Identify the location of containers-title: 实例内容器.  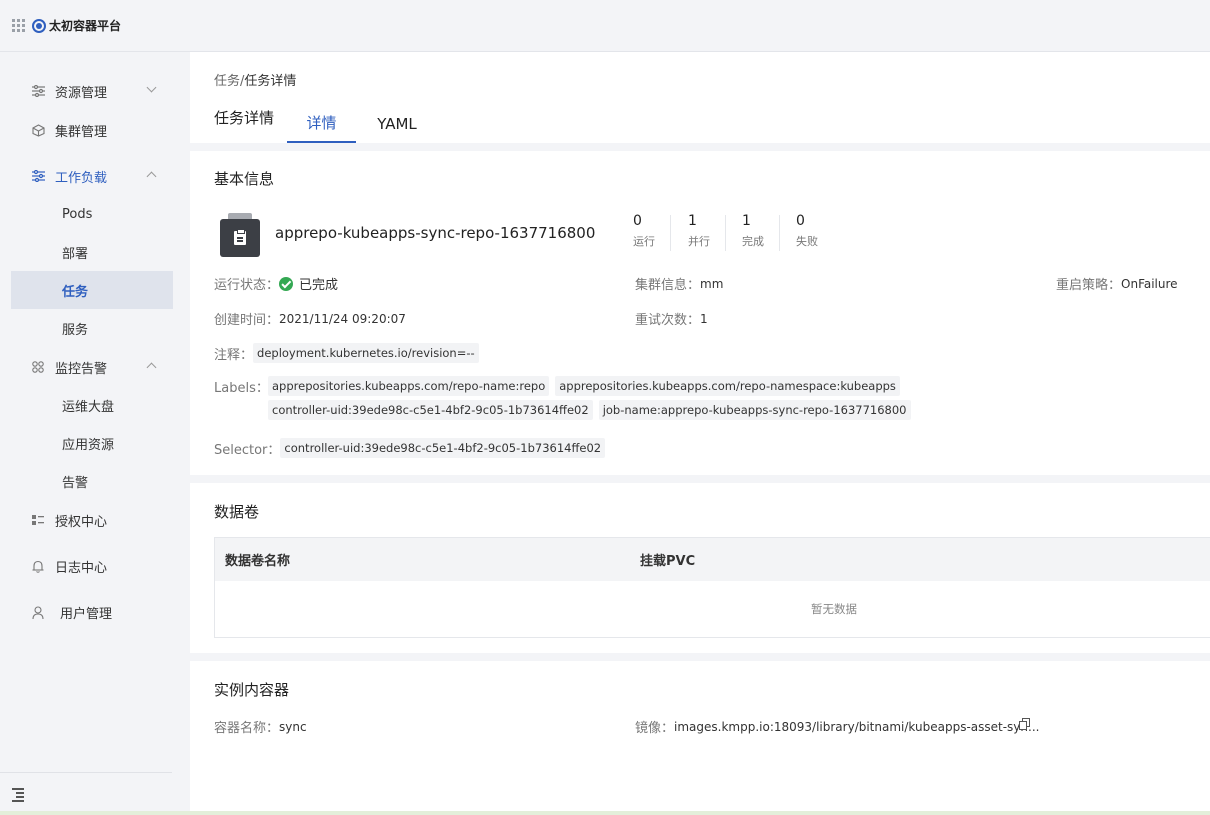
(252, 690).